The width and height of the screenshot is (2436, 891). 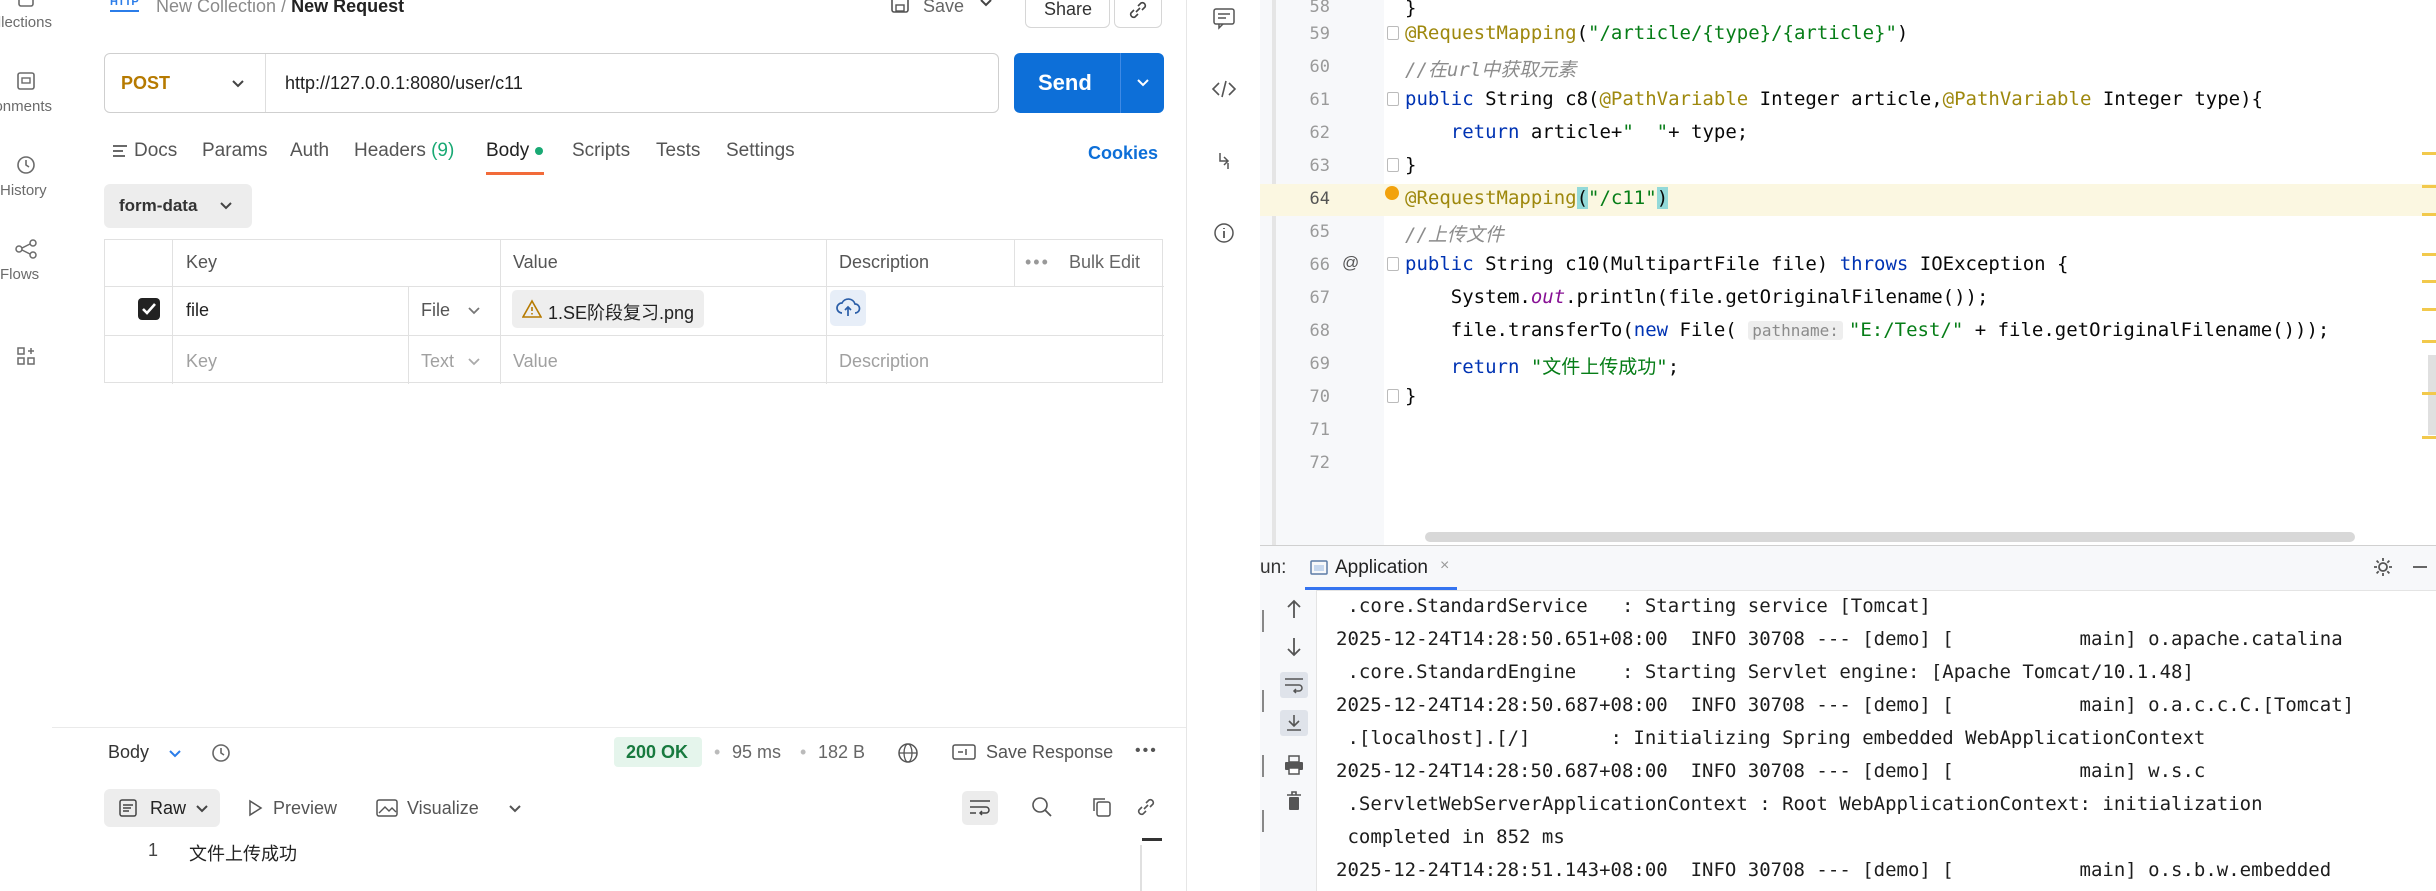 I want to click on response-section-select: Body, so click(x=128, y=752).